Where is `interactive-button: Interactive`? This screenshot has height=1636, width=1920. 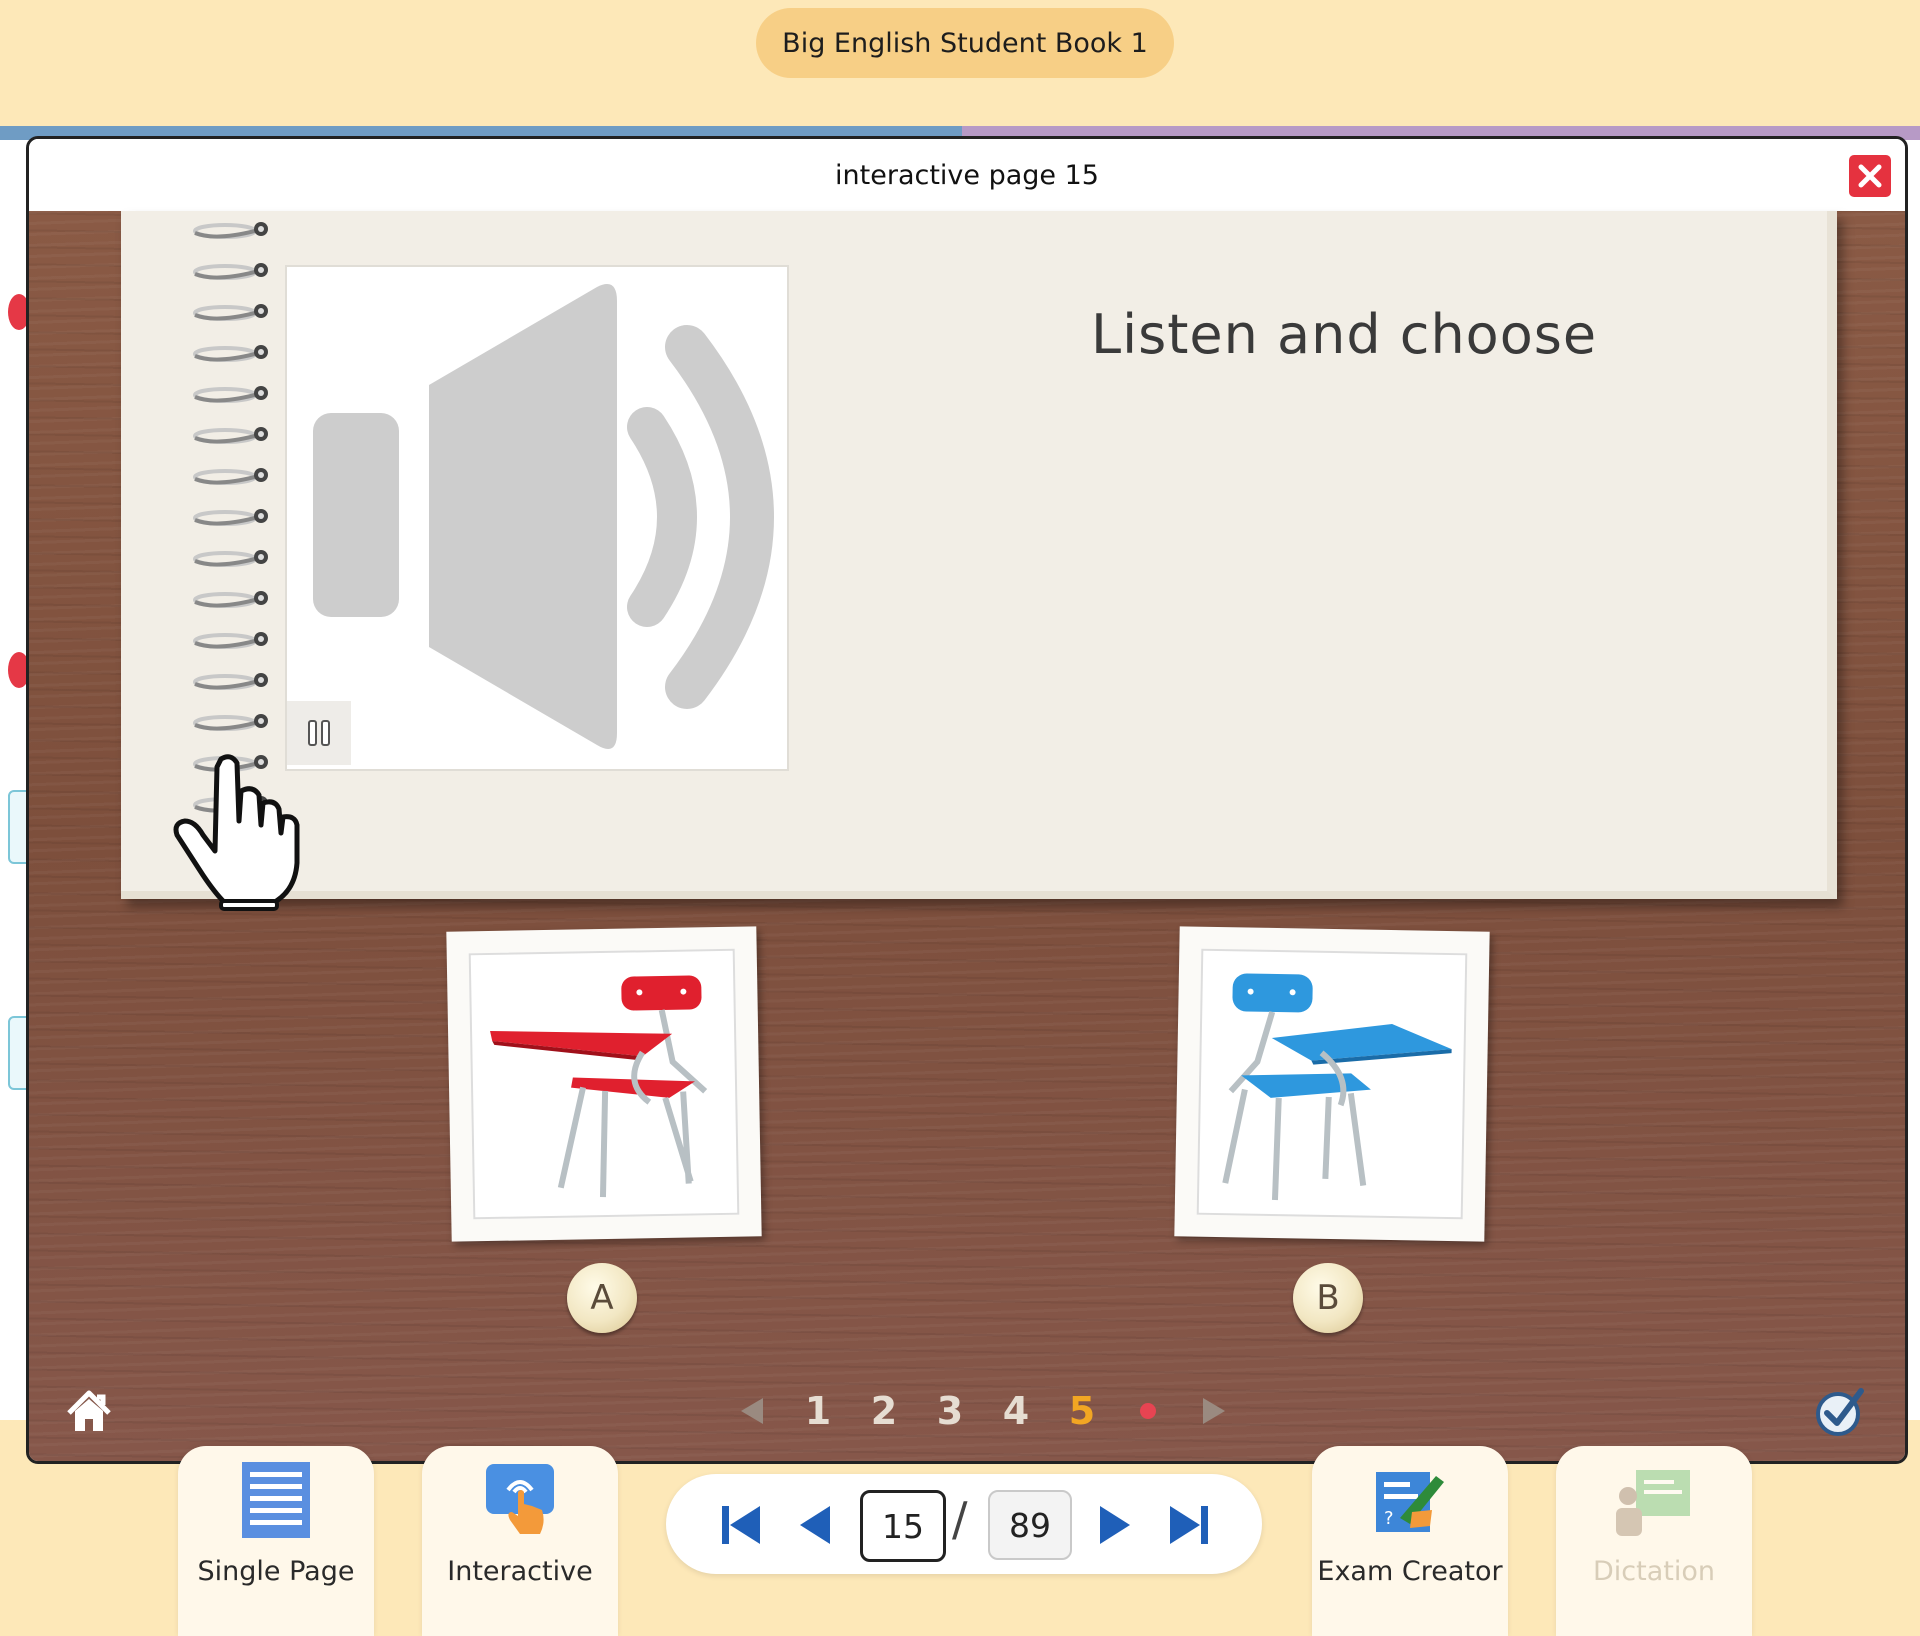 interactive-button: Interactive is located at coordinates (520, 1541).